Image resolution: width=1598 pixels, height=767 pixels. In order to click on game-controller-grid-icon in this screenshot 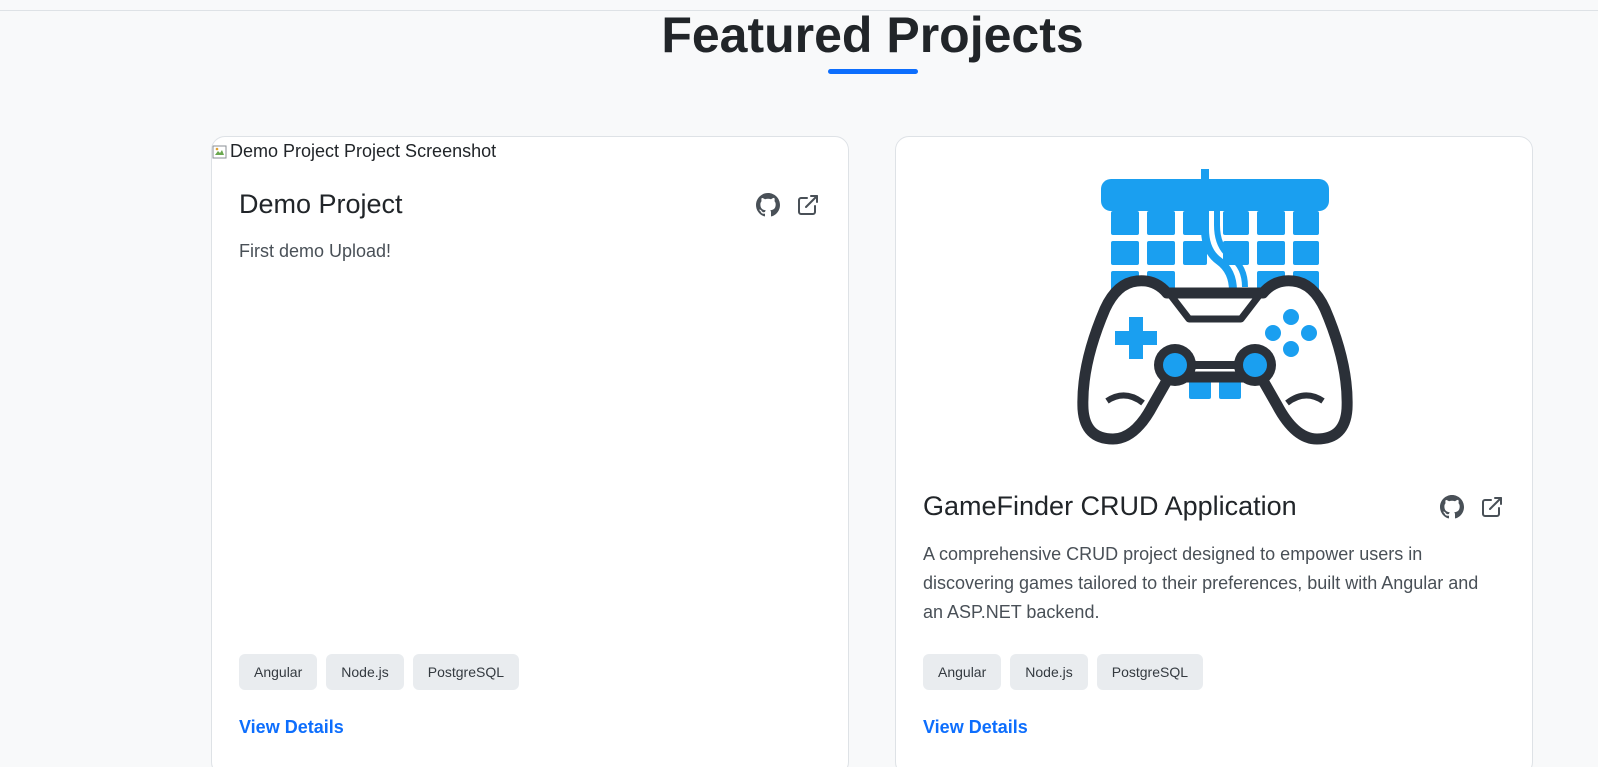, I will do `click(1215, 307)`.